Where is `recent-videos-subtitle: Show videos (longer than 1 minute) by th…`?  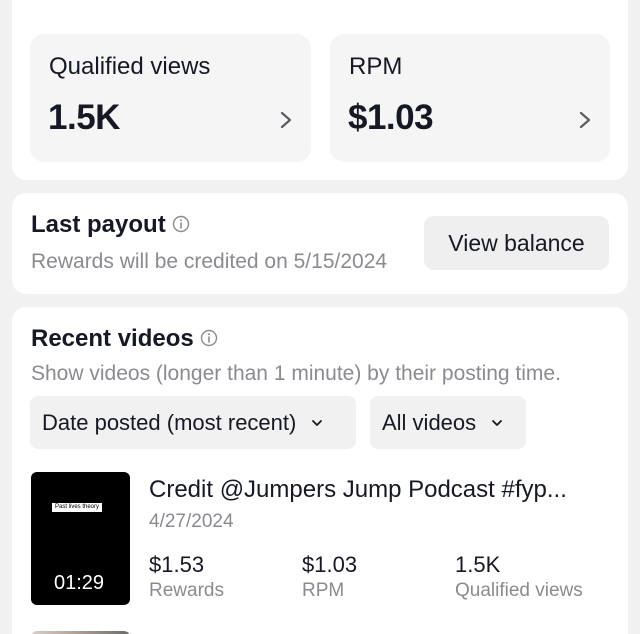
recent-videos-subtitle: Show videos (longer than 1 minute) by th… is located at coordinates (296, 373).